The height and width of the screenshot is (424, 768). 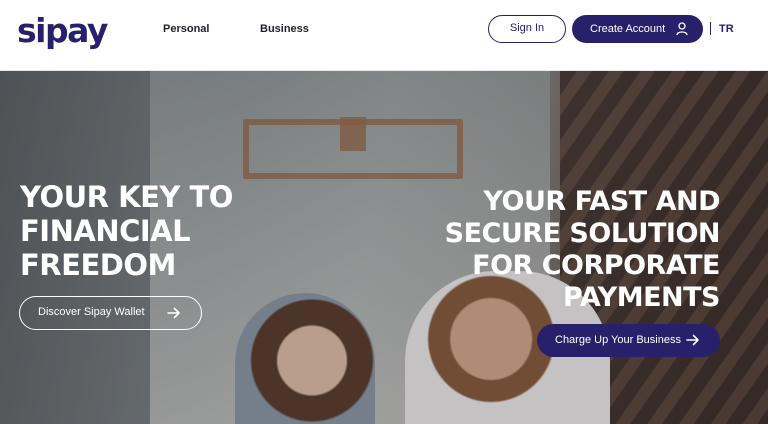 I want to click on sipay-logo: sipay, so click(x=62, y=31).